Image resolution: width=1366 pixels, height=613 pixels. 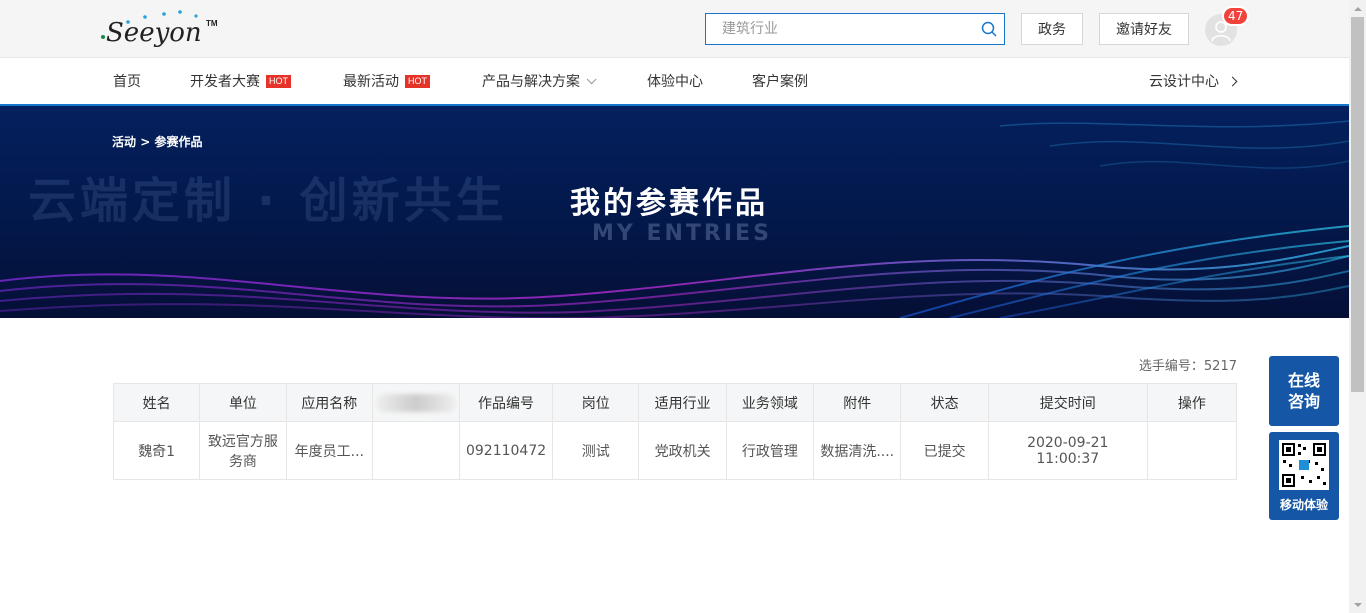 What do you see at coordinates (674, 29) in the screenshot?
I see `top-header: Seeyon TM 政务 邀请好友 47` at bounding box center [674, 29].